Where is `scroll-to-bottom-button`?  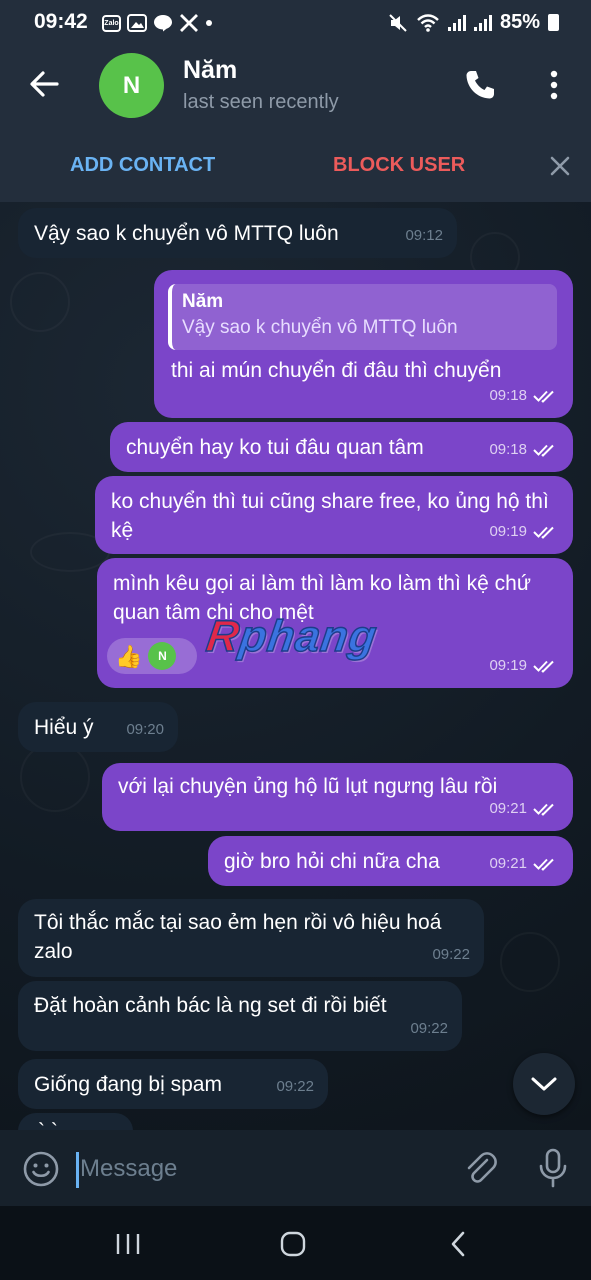 scroll-to-bottom-button is located at coordinates (544, 1084).